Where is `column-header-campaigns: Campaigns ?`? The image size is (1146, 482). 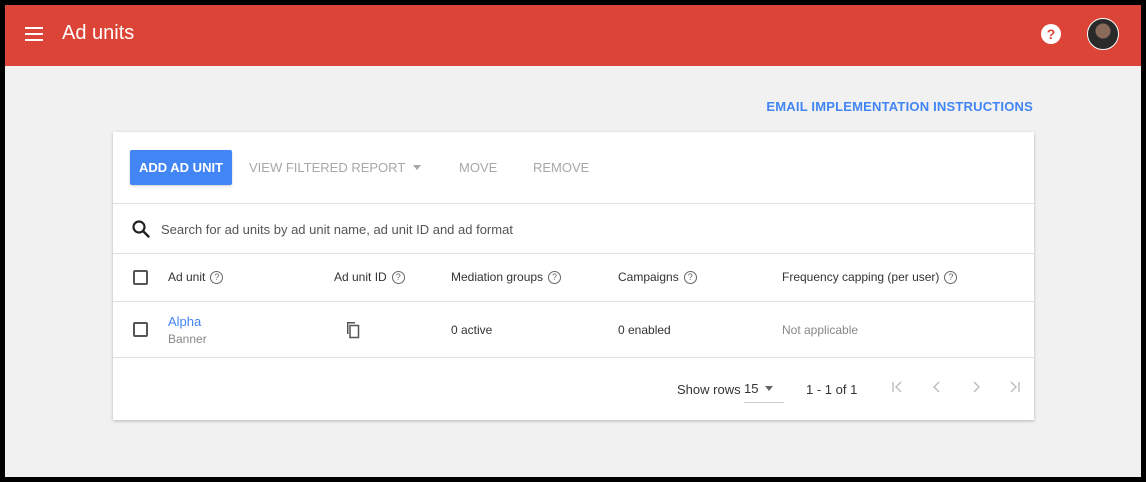
column-header-campaigns: Campaigns ? is located at coordinates (657, 277).